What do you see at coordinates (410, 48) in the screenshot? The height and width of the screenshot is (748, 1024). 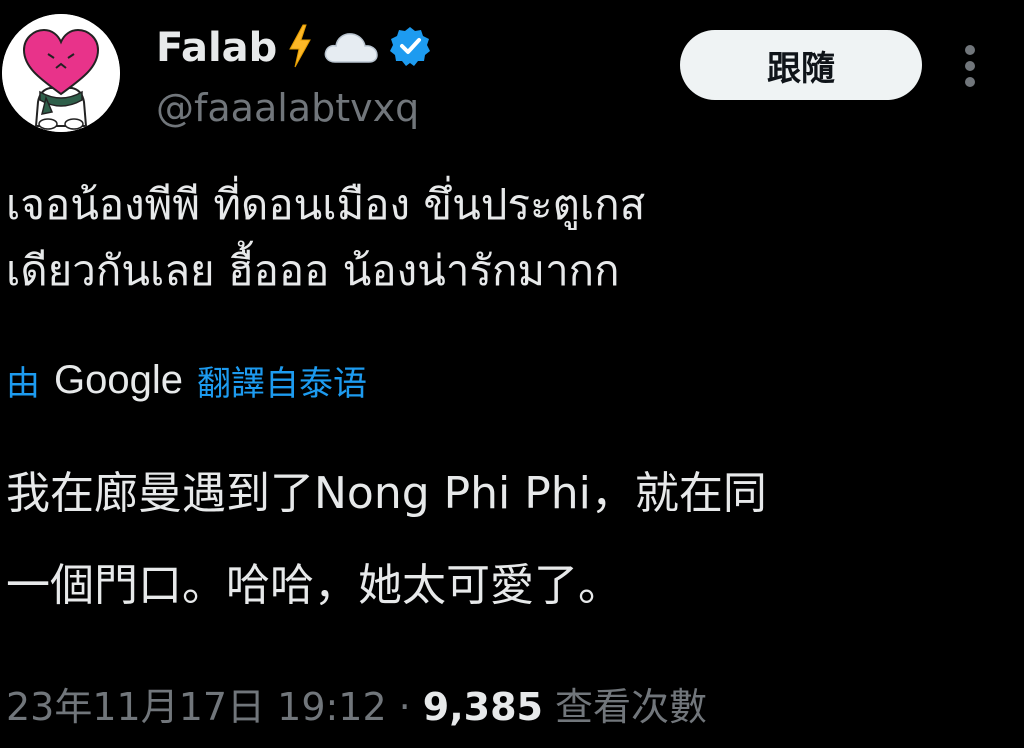 I see `verified-badge-icon` at bounding box center [410, 48].